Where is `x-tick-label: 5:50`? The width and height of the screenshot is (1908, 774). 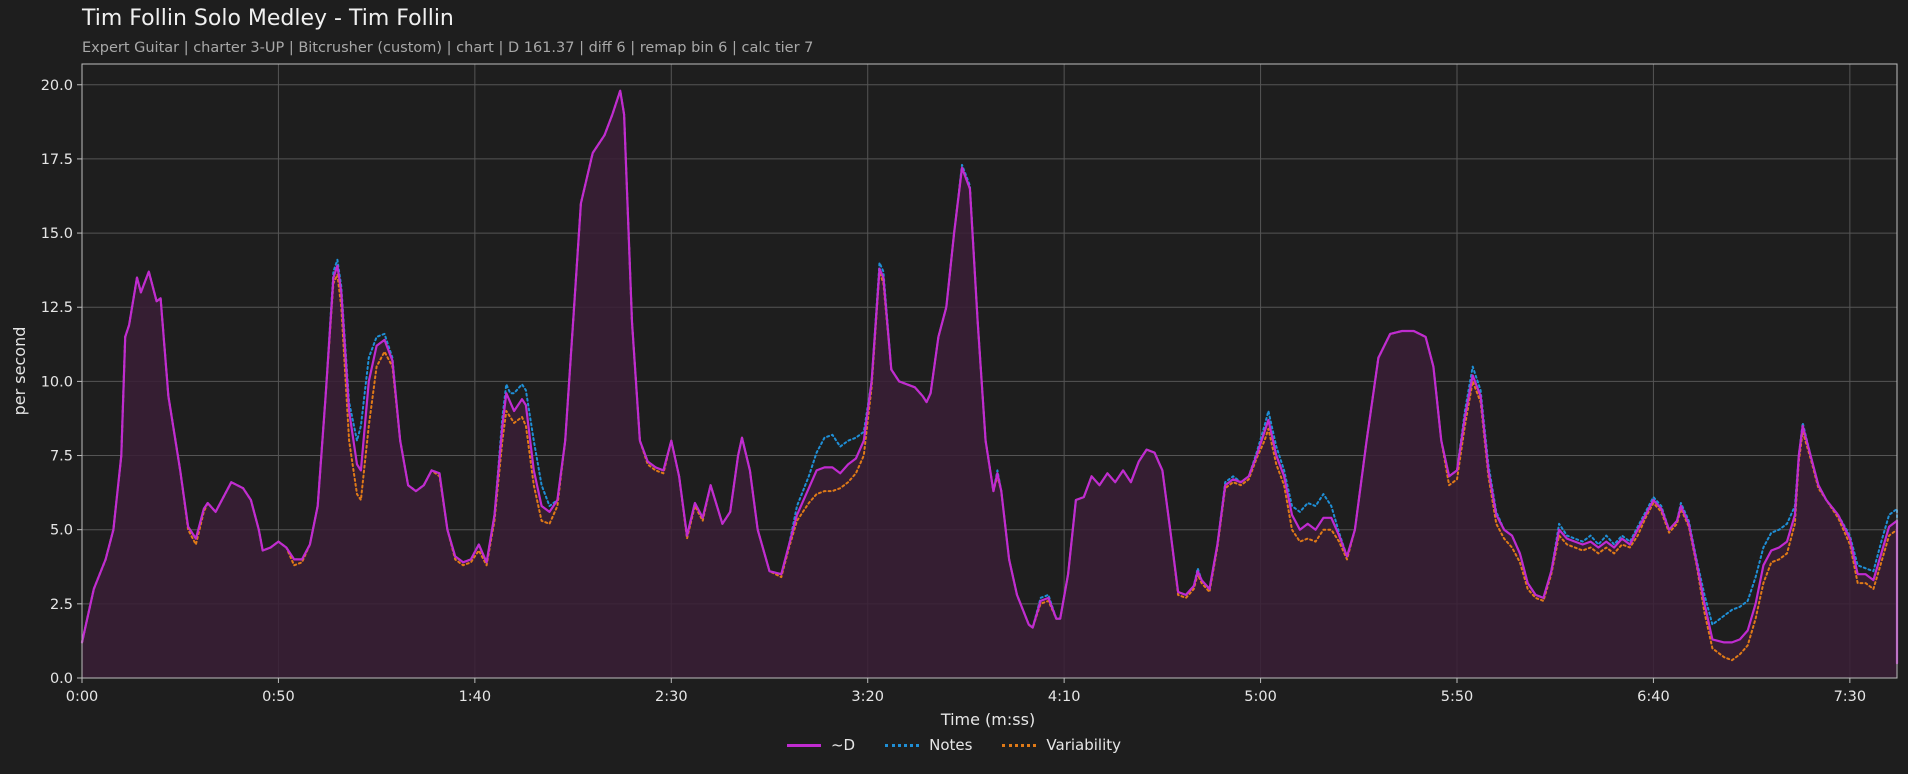
x-tick-label: 5:50 is located at coordinates (1457, 697).